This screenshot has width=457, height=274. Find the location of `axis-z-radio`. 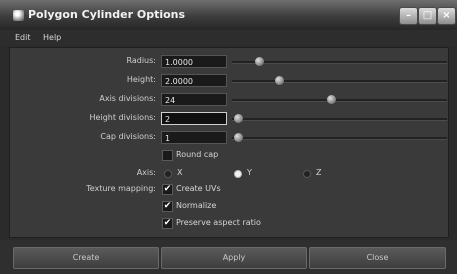

axis-z-radio is located at coordinates (307, 174).